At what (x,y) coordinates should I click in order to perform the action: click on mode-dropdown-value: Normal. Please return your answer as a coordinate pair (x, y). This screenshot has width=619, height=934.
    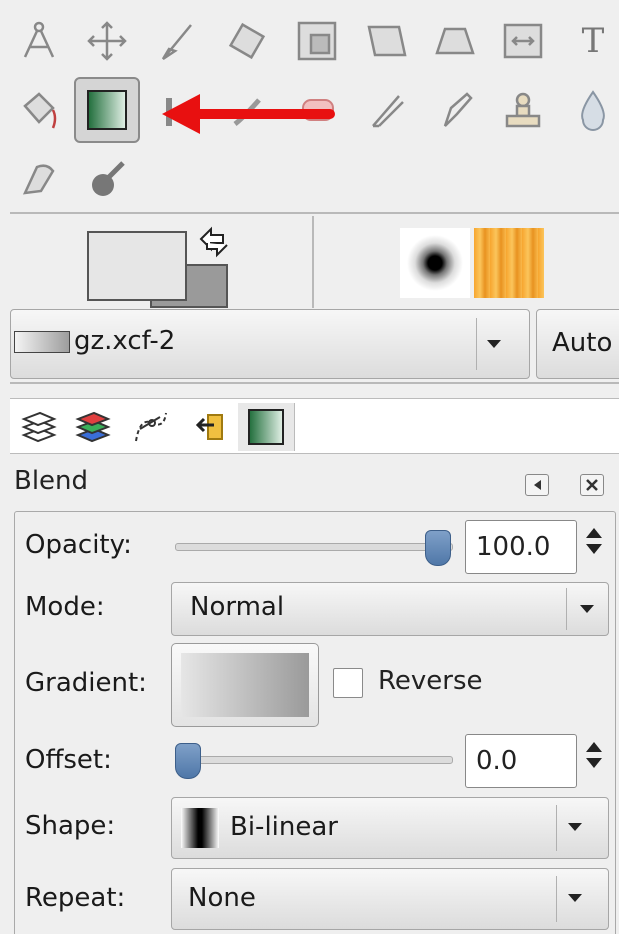
    Looking at the image, I should click on (237, 607).